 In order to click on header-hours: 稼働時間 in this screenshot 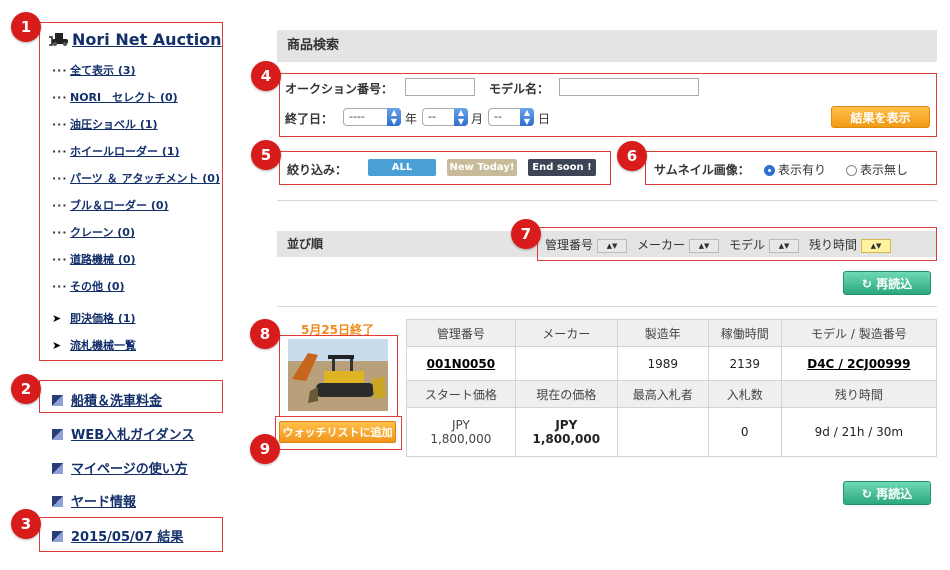, I will do `click(744, 333)`.